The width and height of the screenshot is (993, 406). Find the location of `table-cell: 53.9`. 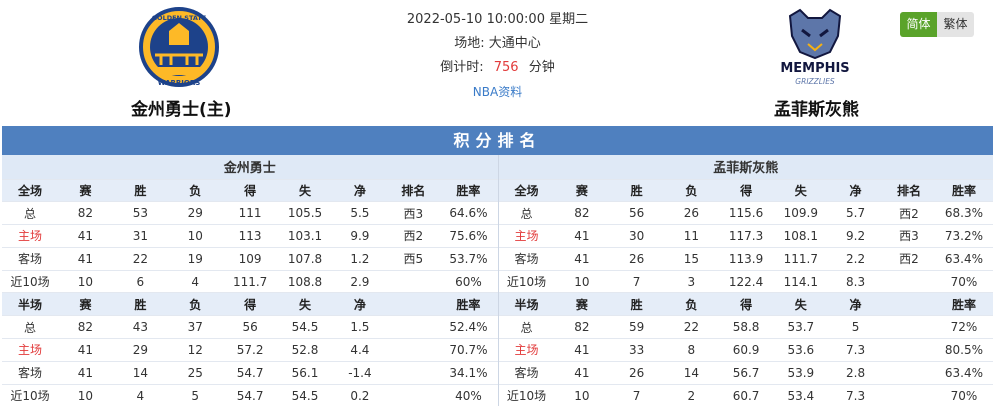

table-cell: 53.9 is located at coordinates (801, 373).